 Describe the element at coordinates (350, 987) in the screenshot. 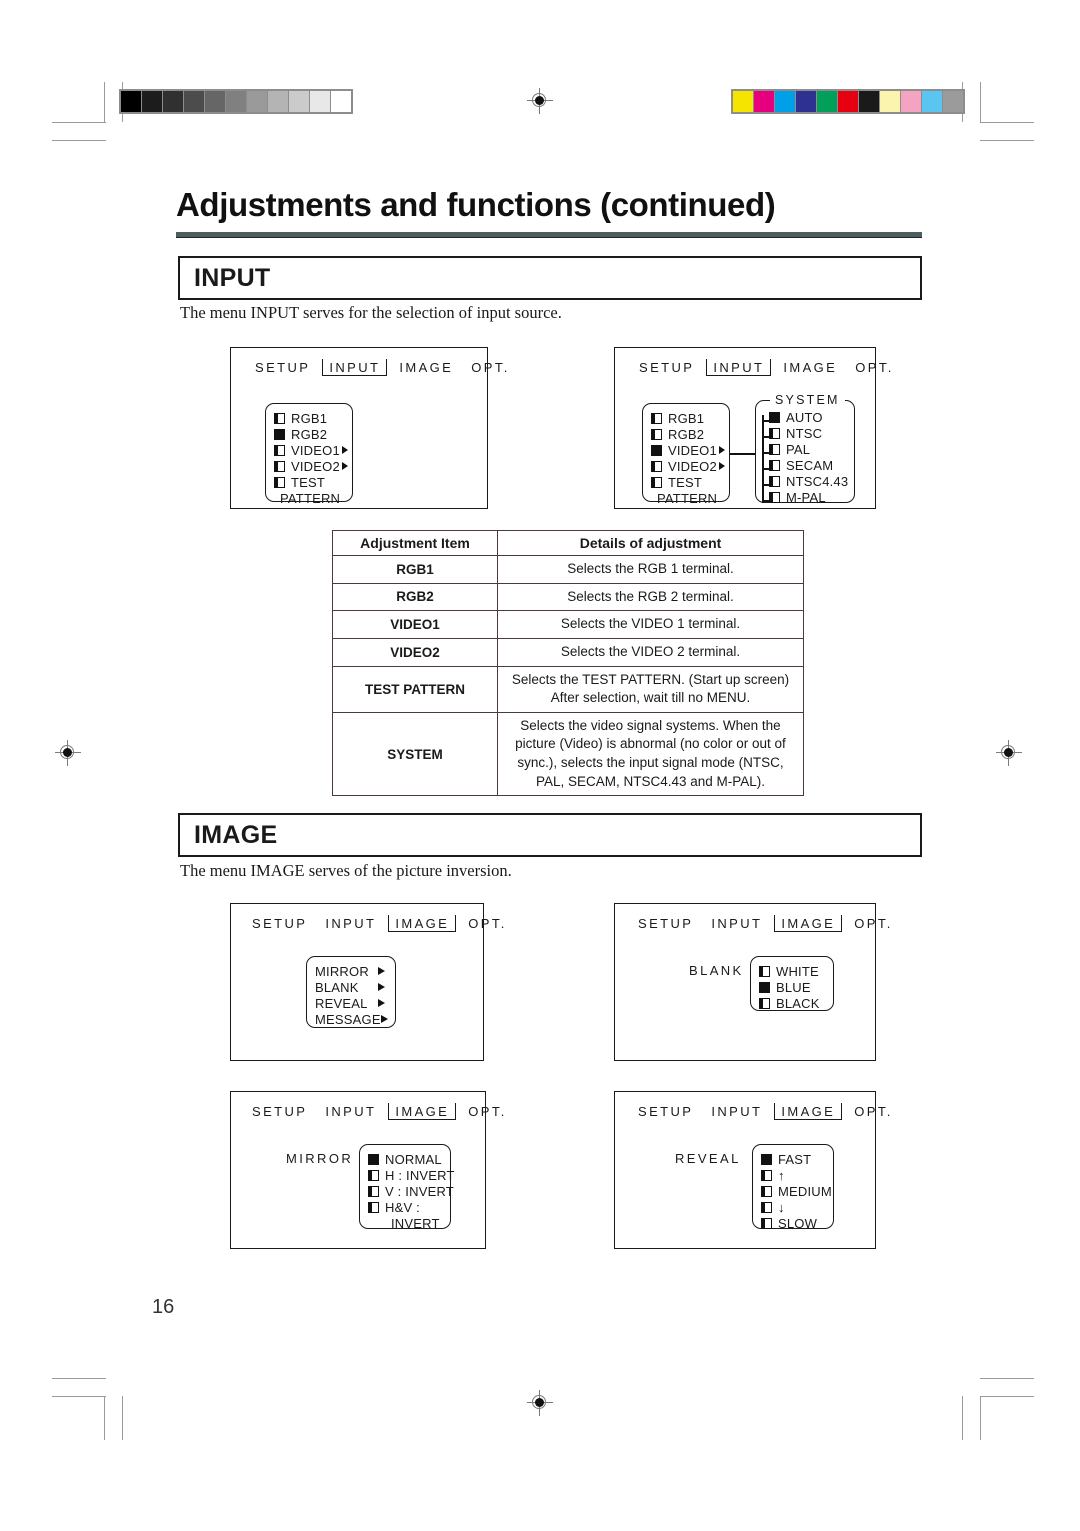

I see `osd-menu-row: BLANK` at that location.